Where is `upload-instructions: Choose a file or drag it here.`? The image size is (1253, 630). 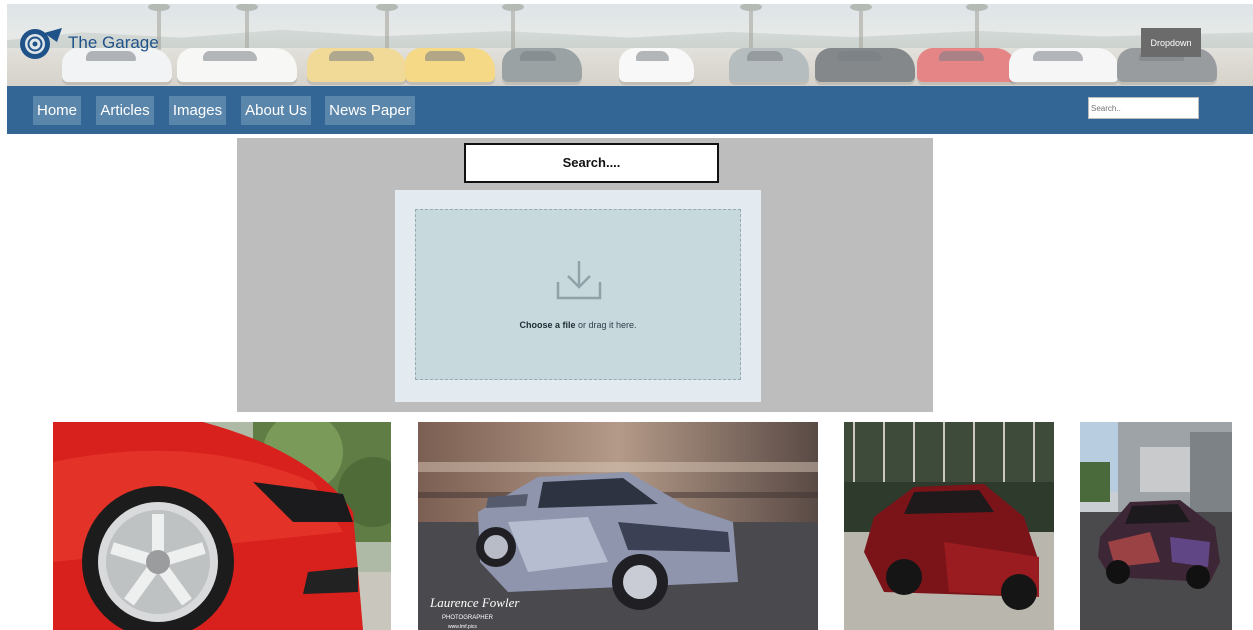 upload-instructions: Choose a file or drag it here. is located at coordinates (578, 325).